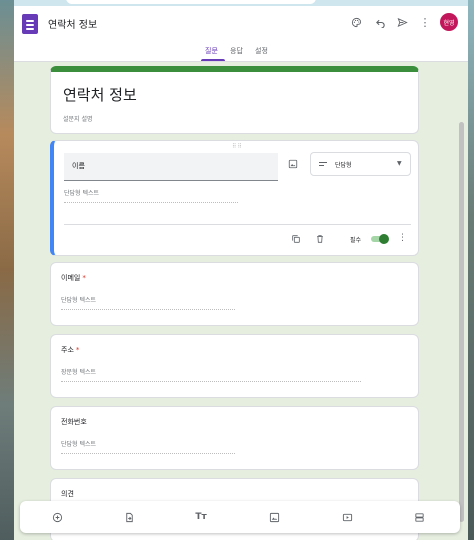 This screenshot has height=540, width=474. I want to click on bottom-toolbar: Tт, so click(240, 517).